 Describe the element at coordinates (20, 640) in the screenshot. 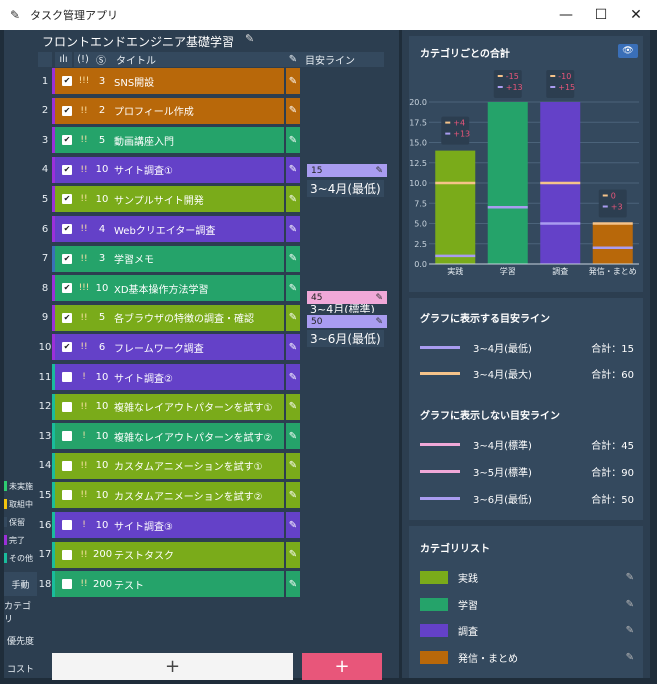

I see `sort-mode-button: 優先度` at that location.